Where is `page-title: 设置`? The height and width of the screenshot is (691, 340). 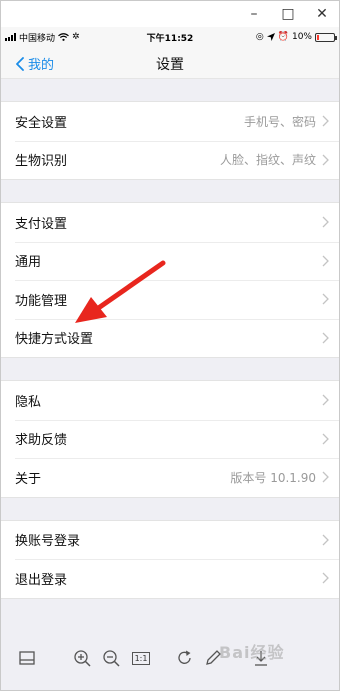 page-title: 设置 is located at coordinates (170, 65).